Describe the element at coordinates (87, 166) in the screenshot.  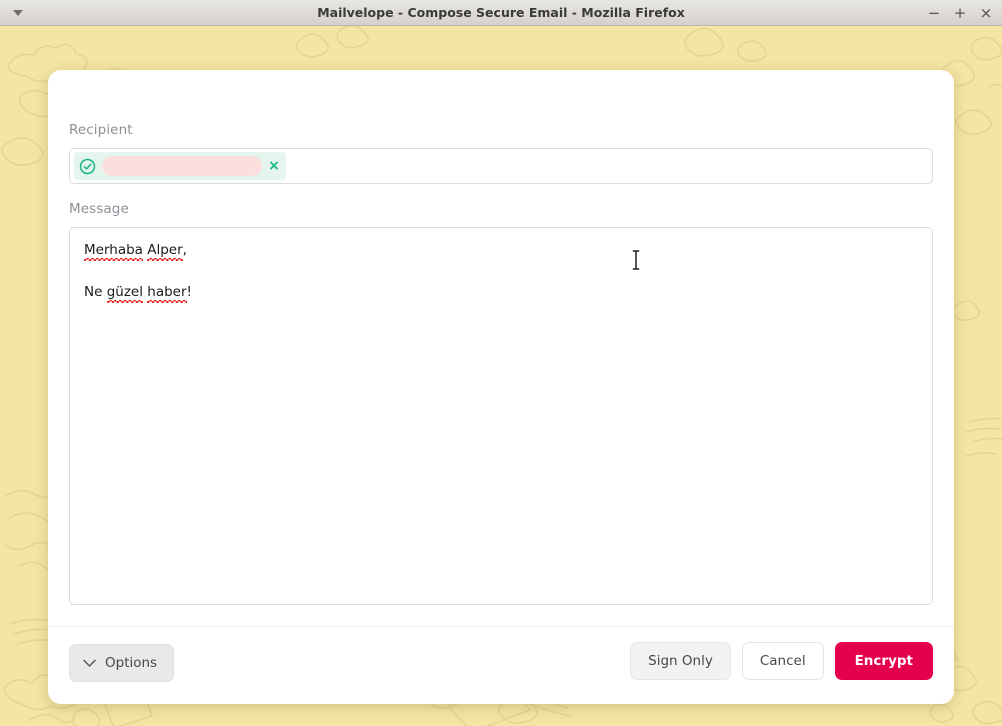
I see `check-circle-icon` at that location.